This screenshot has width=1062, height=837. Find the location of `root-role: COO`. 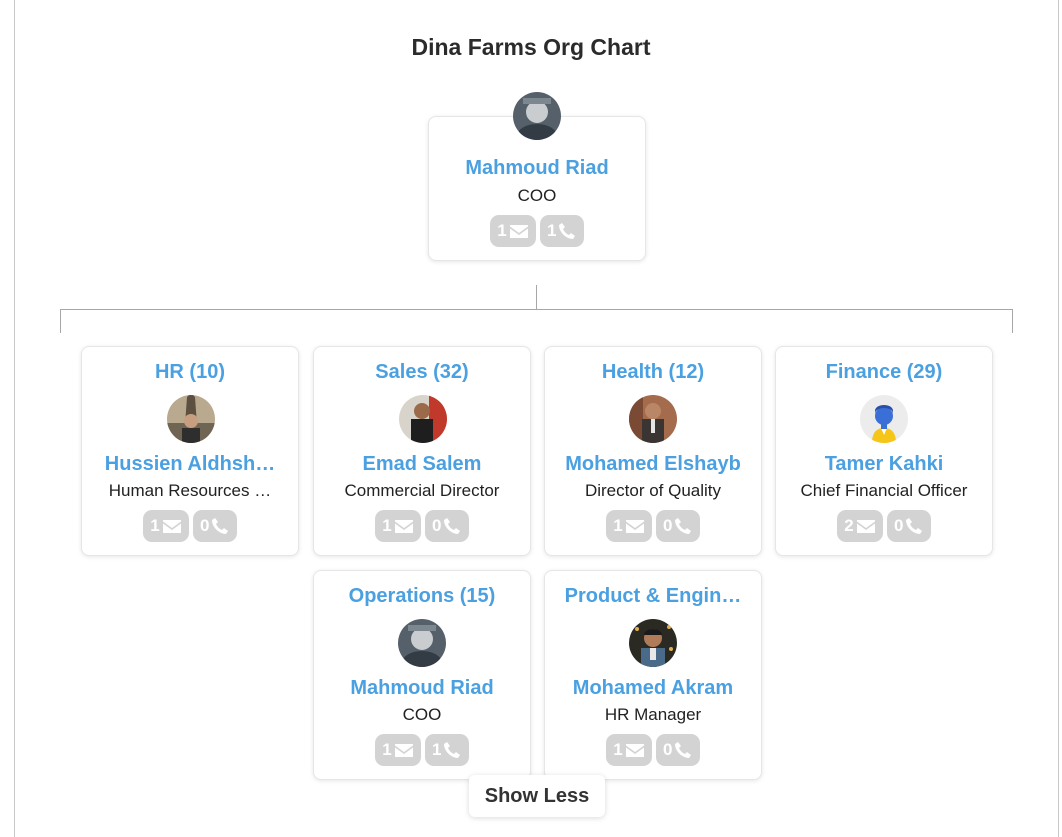

root-role: COO is located at coordinates (537, 195).